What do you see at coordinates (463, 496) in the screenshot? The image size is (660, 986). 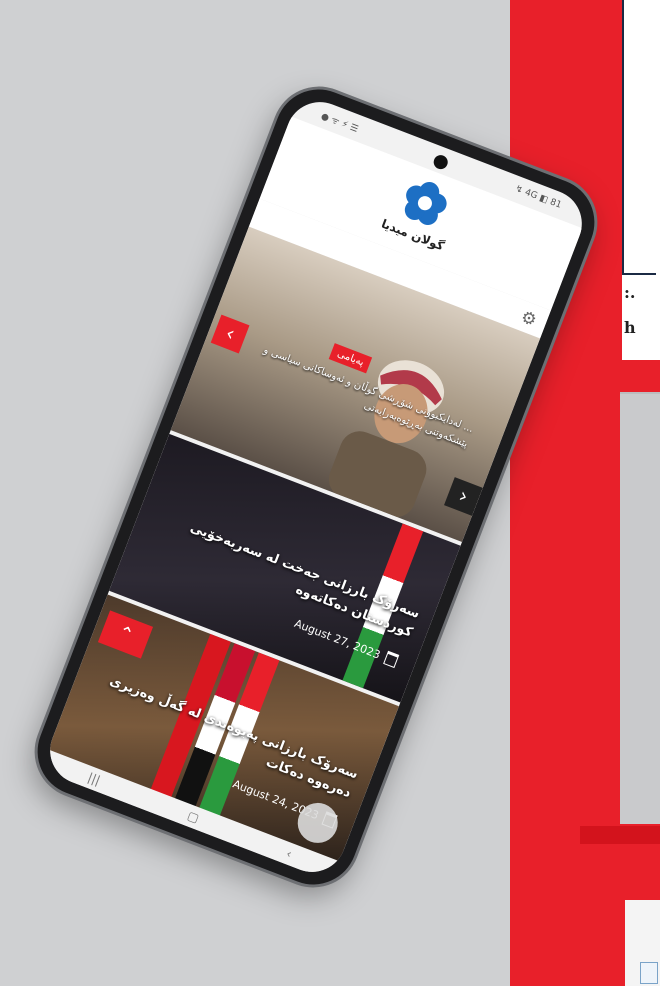 I see `chevron-right-icon: ›` at bounding box center [463, 496].